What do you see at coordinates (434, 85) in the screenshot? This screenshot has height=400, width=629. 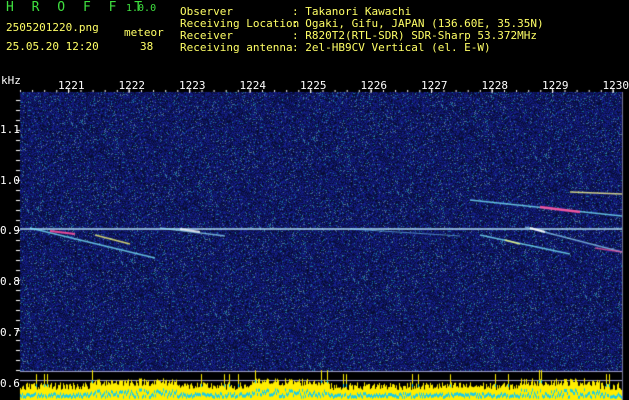 I see `time-tick-label: 1227` at bounding box center [434, 85].